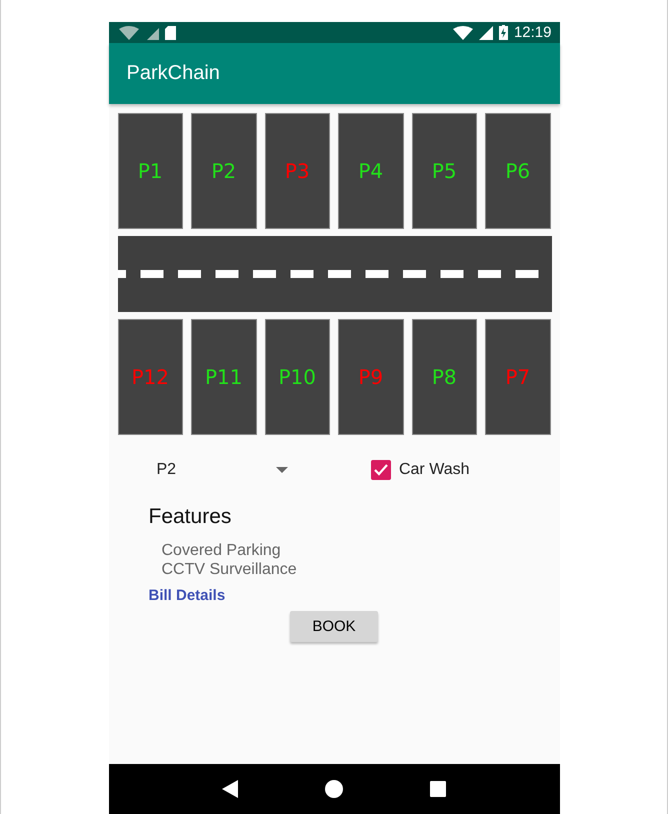 This screenshot has width=668, height=814. What do you see at coordinates (222, 470) in the screenshot?
I see `spot-dropdown: P2` at bounding box center [222, 470].